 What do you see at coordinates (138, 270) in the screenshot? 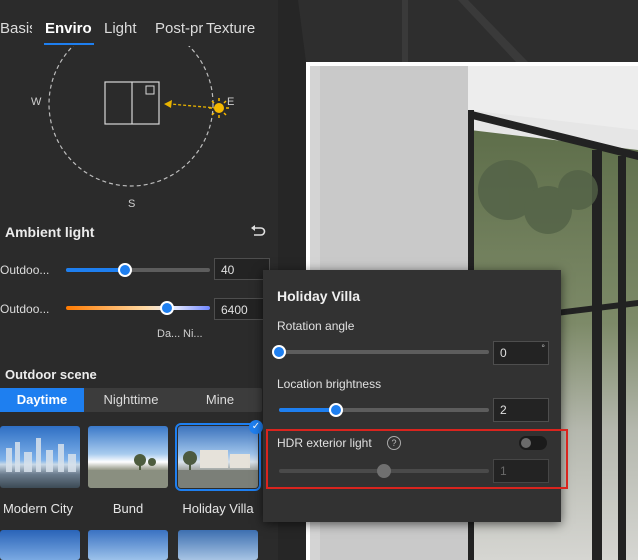
I see `outdoor-intensity-slider` at bounding box center [138, 270].